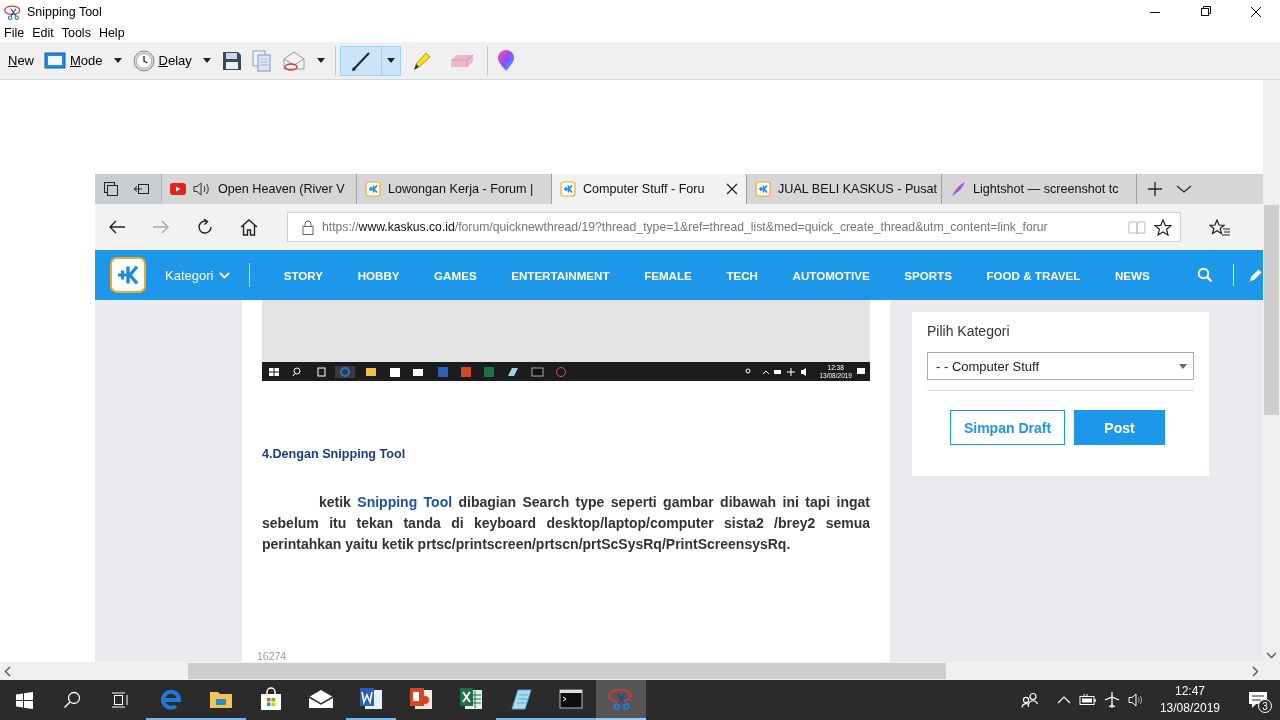 This screenshot has width=1280, height=720. What do you see at coordinates (1111, 700) in the screenshot?
I see `airplane-icon` at bounding box center [1111, 700].